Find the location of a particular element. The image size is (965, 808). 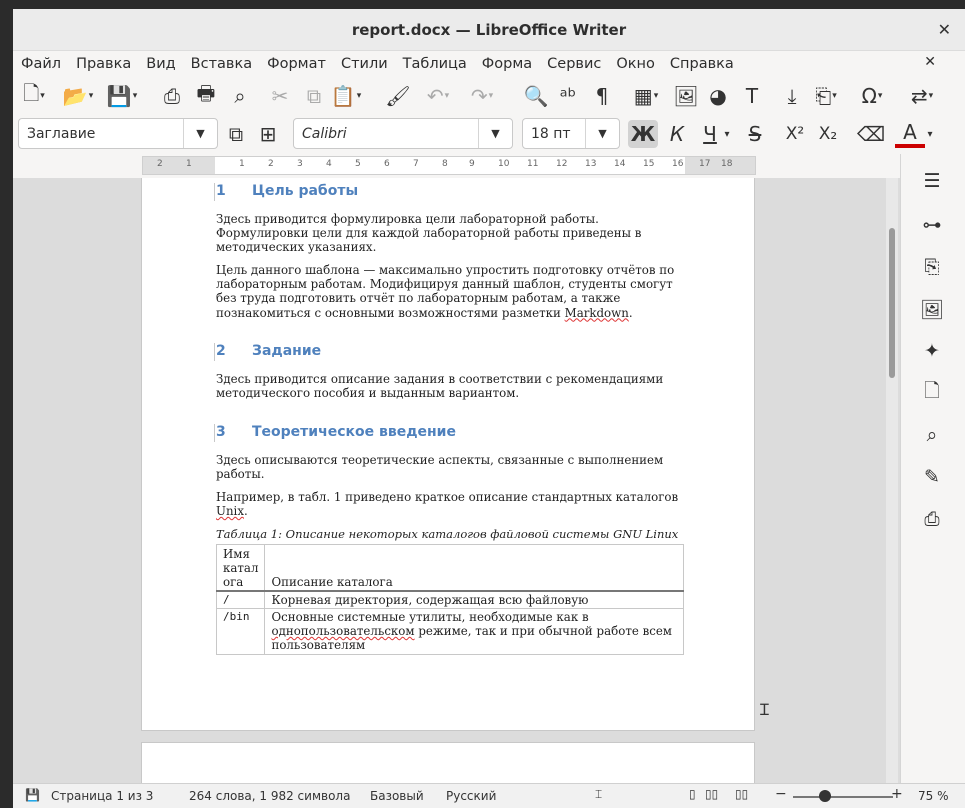

insert-textbox-icon: T is located at coordinates (752, 96).